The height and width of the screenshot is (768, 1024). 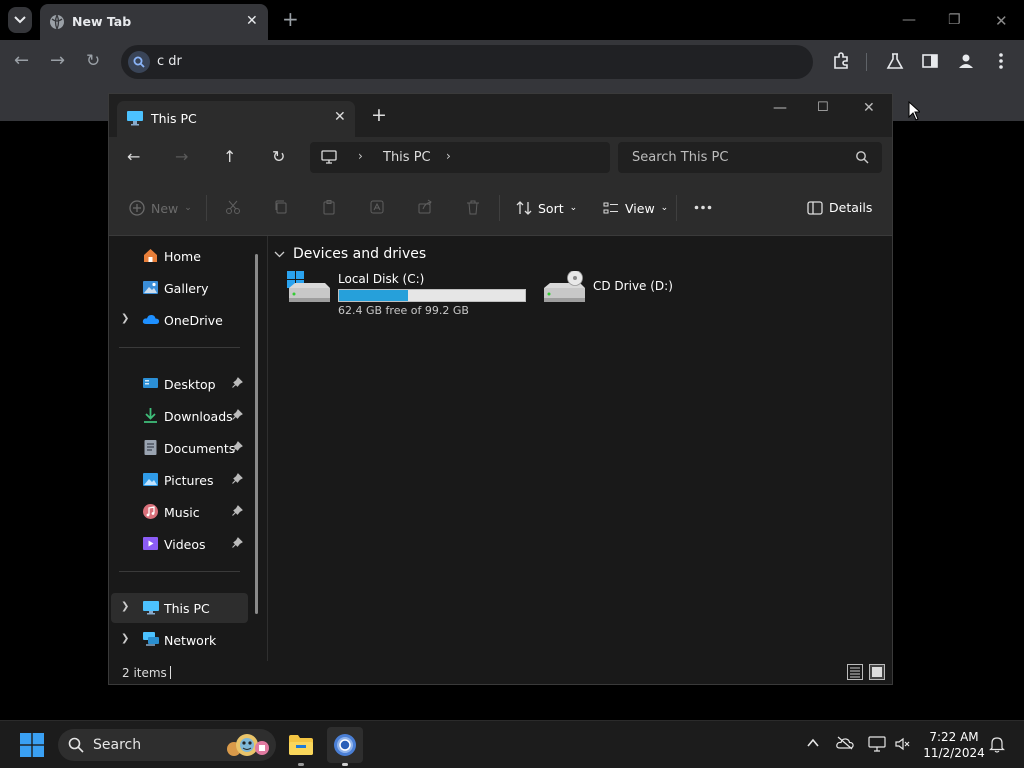 What do you see at coordinates (102, 21) in the screenshot?
I see `chrome-tab-title: New Tab` at bounding box center [102, 21].